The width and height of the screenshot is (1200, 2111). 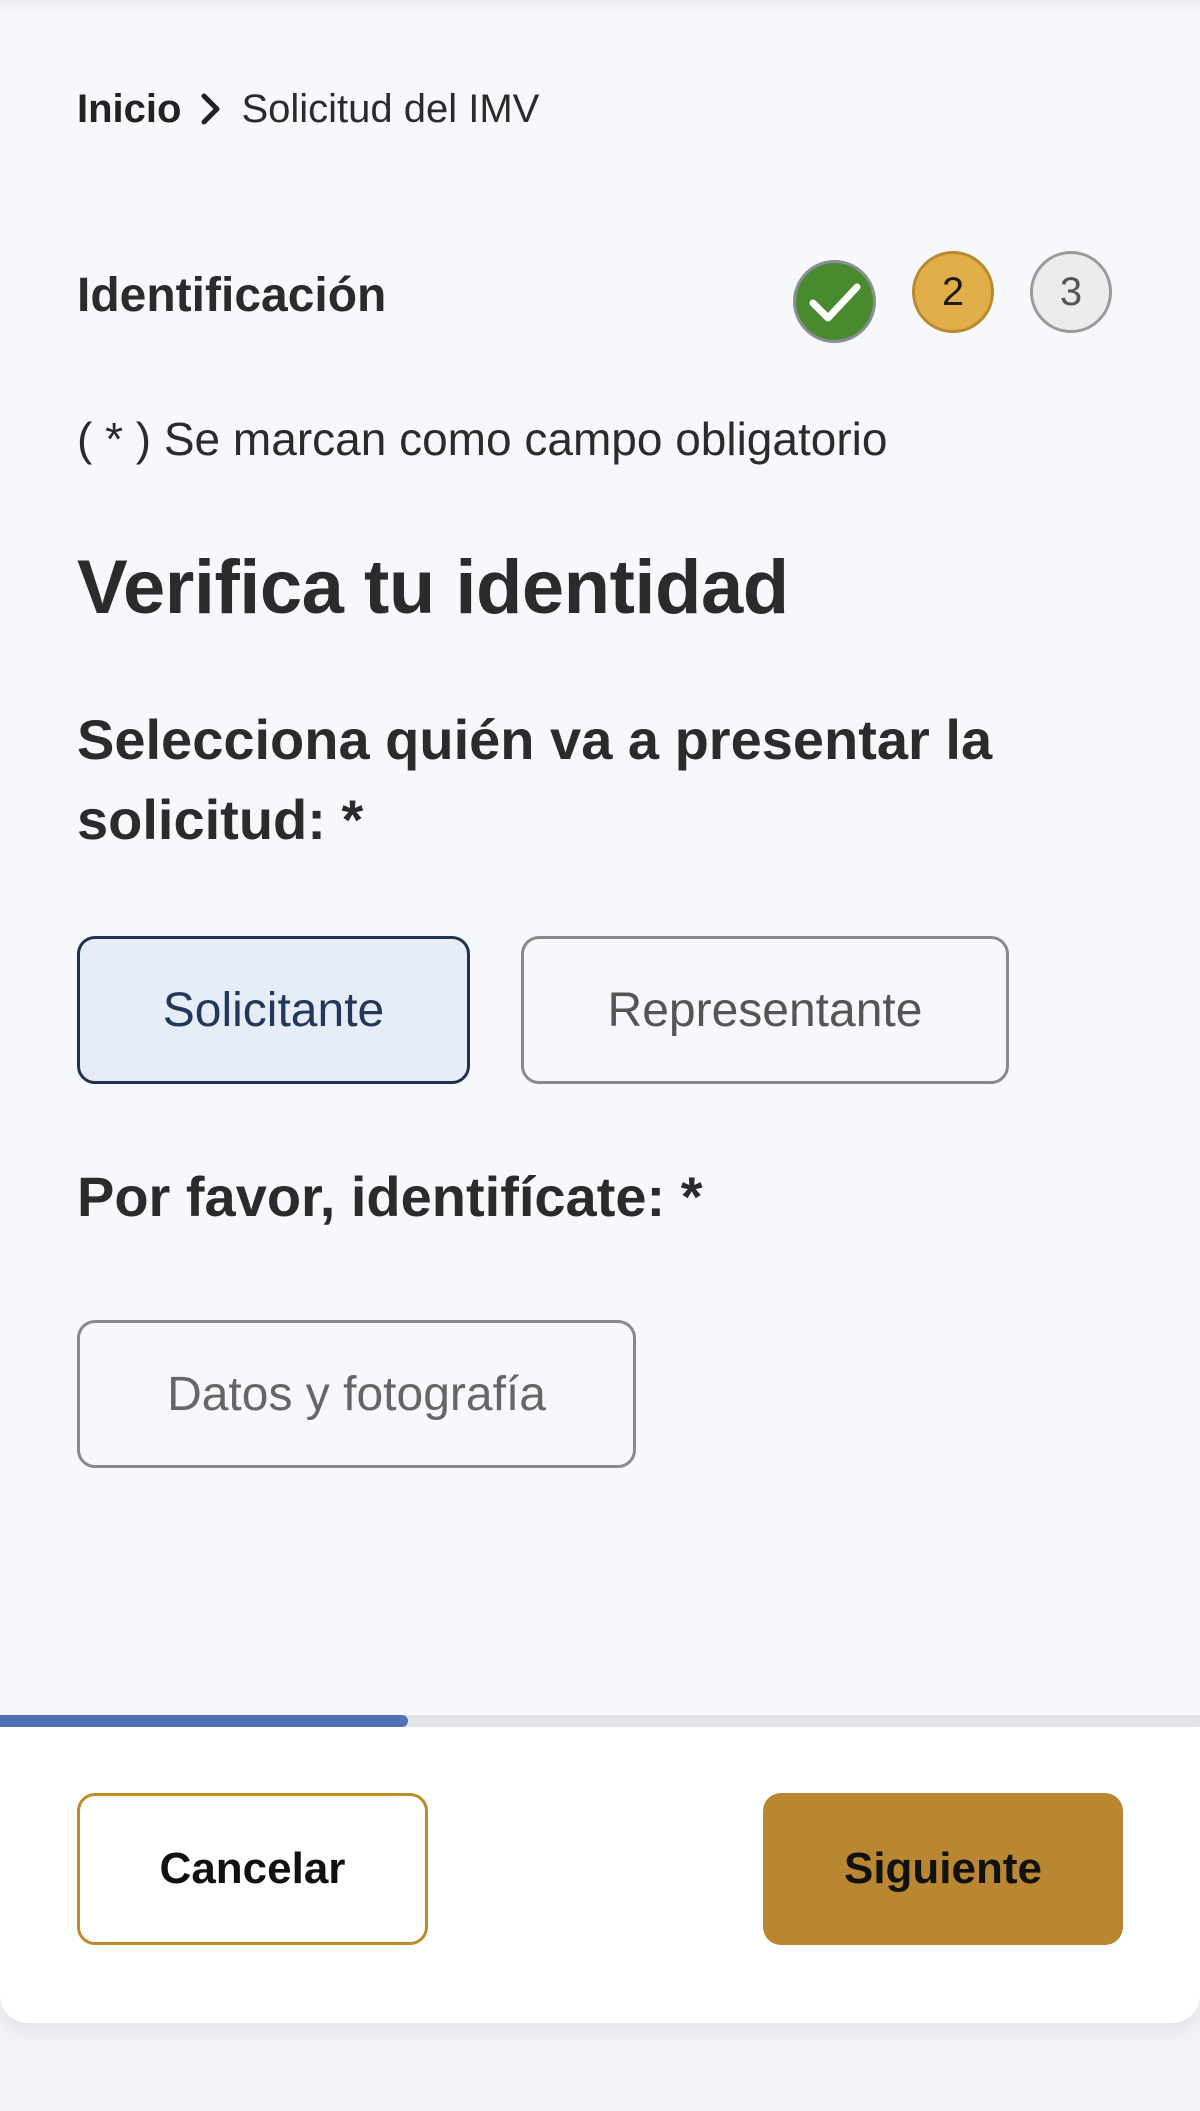 I want to click on breadcrumb: Inicio Solicitud del IMV, so click(x=308, y=109).